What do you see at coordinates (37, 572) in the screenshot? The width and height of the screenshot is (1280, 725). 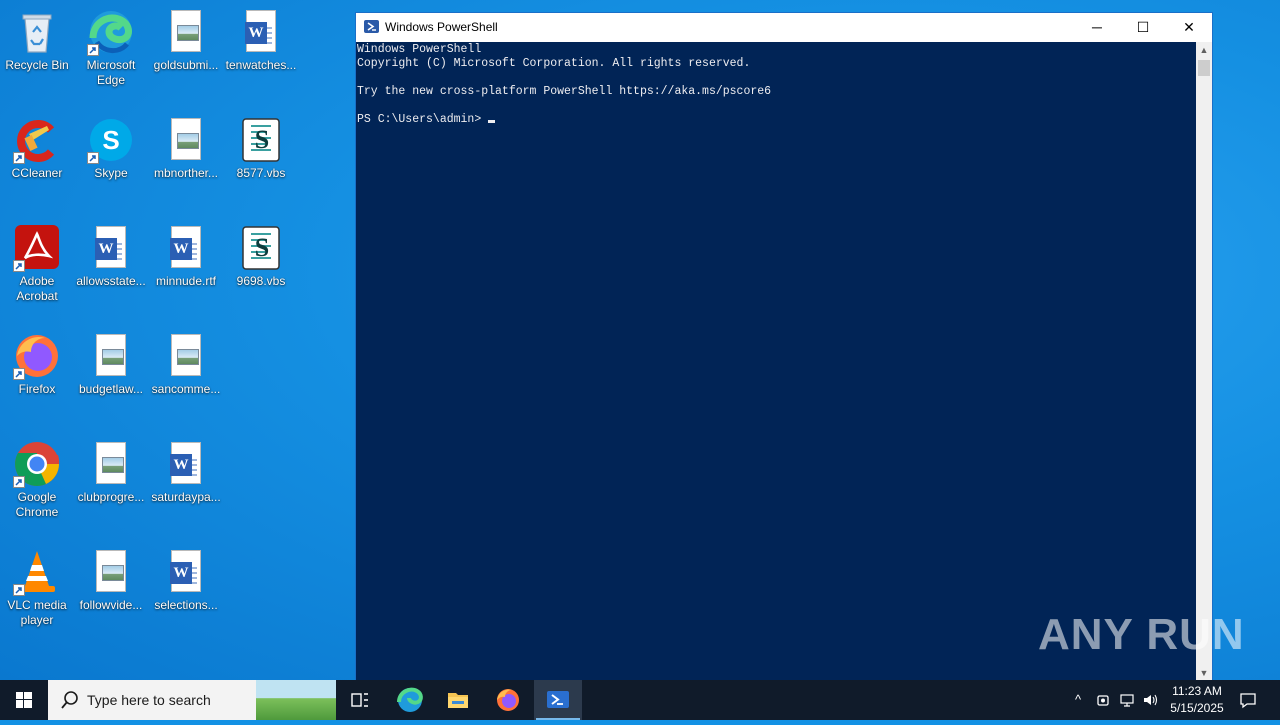 I see `vlc-cone-icon` at bounding box center [37, 572].